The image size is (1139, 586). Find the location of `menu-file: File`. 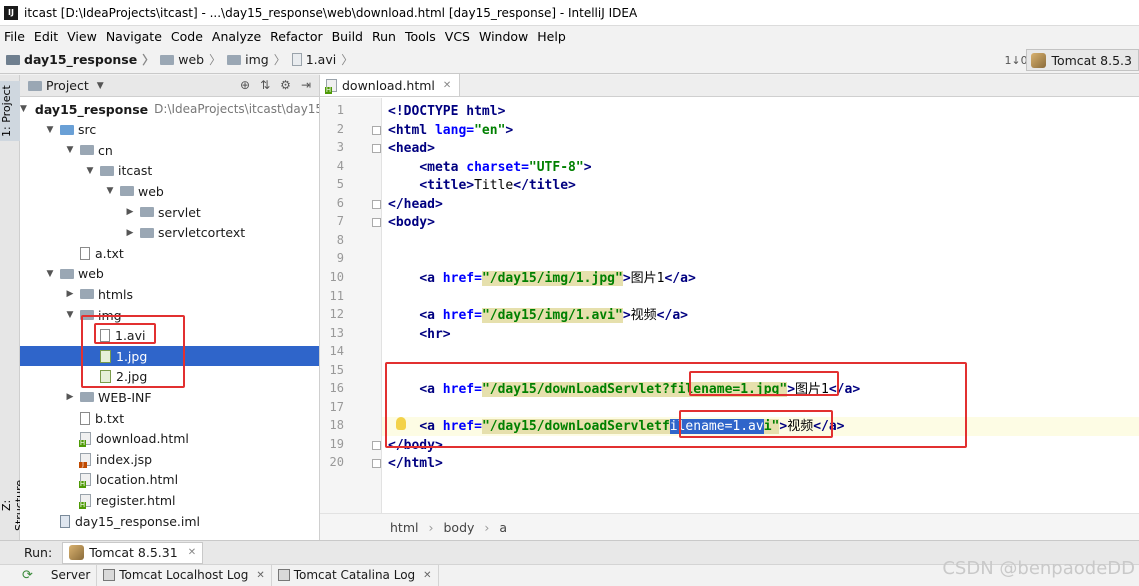

menu-file: File is located at coordinates (15, 36).